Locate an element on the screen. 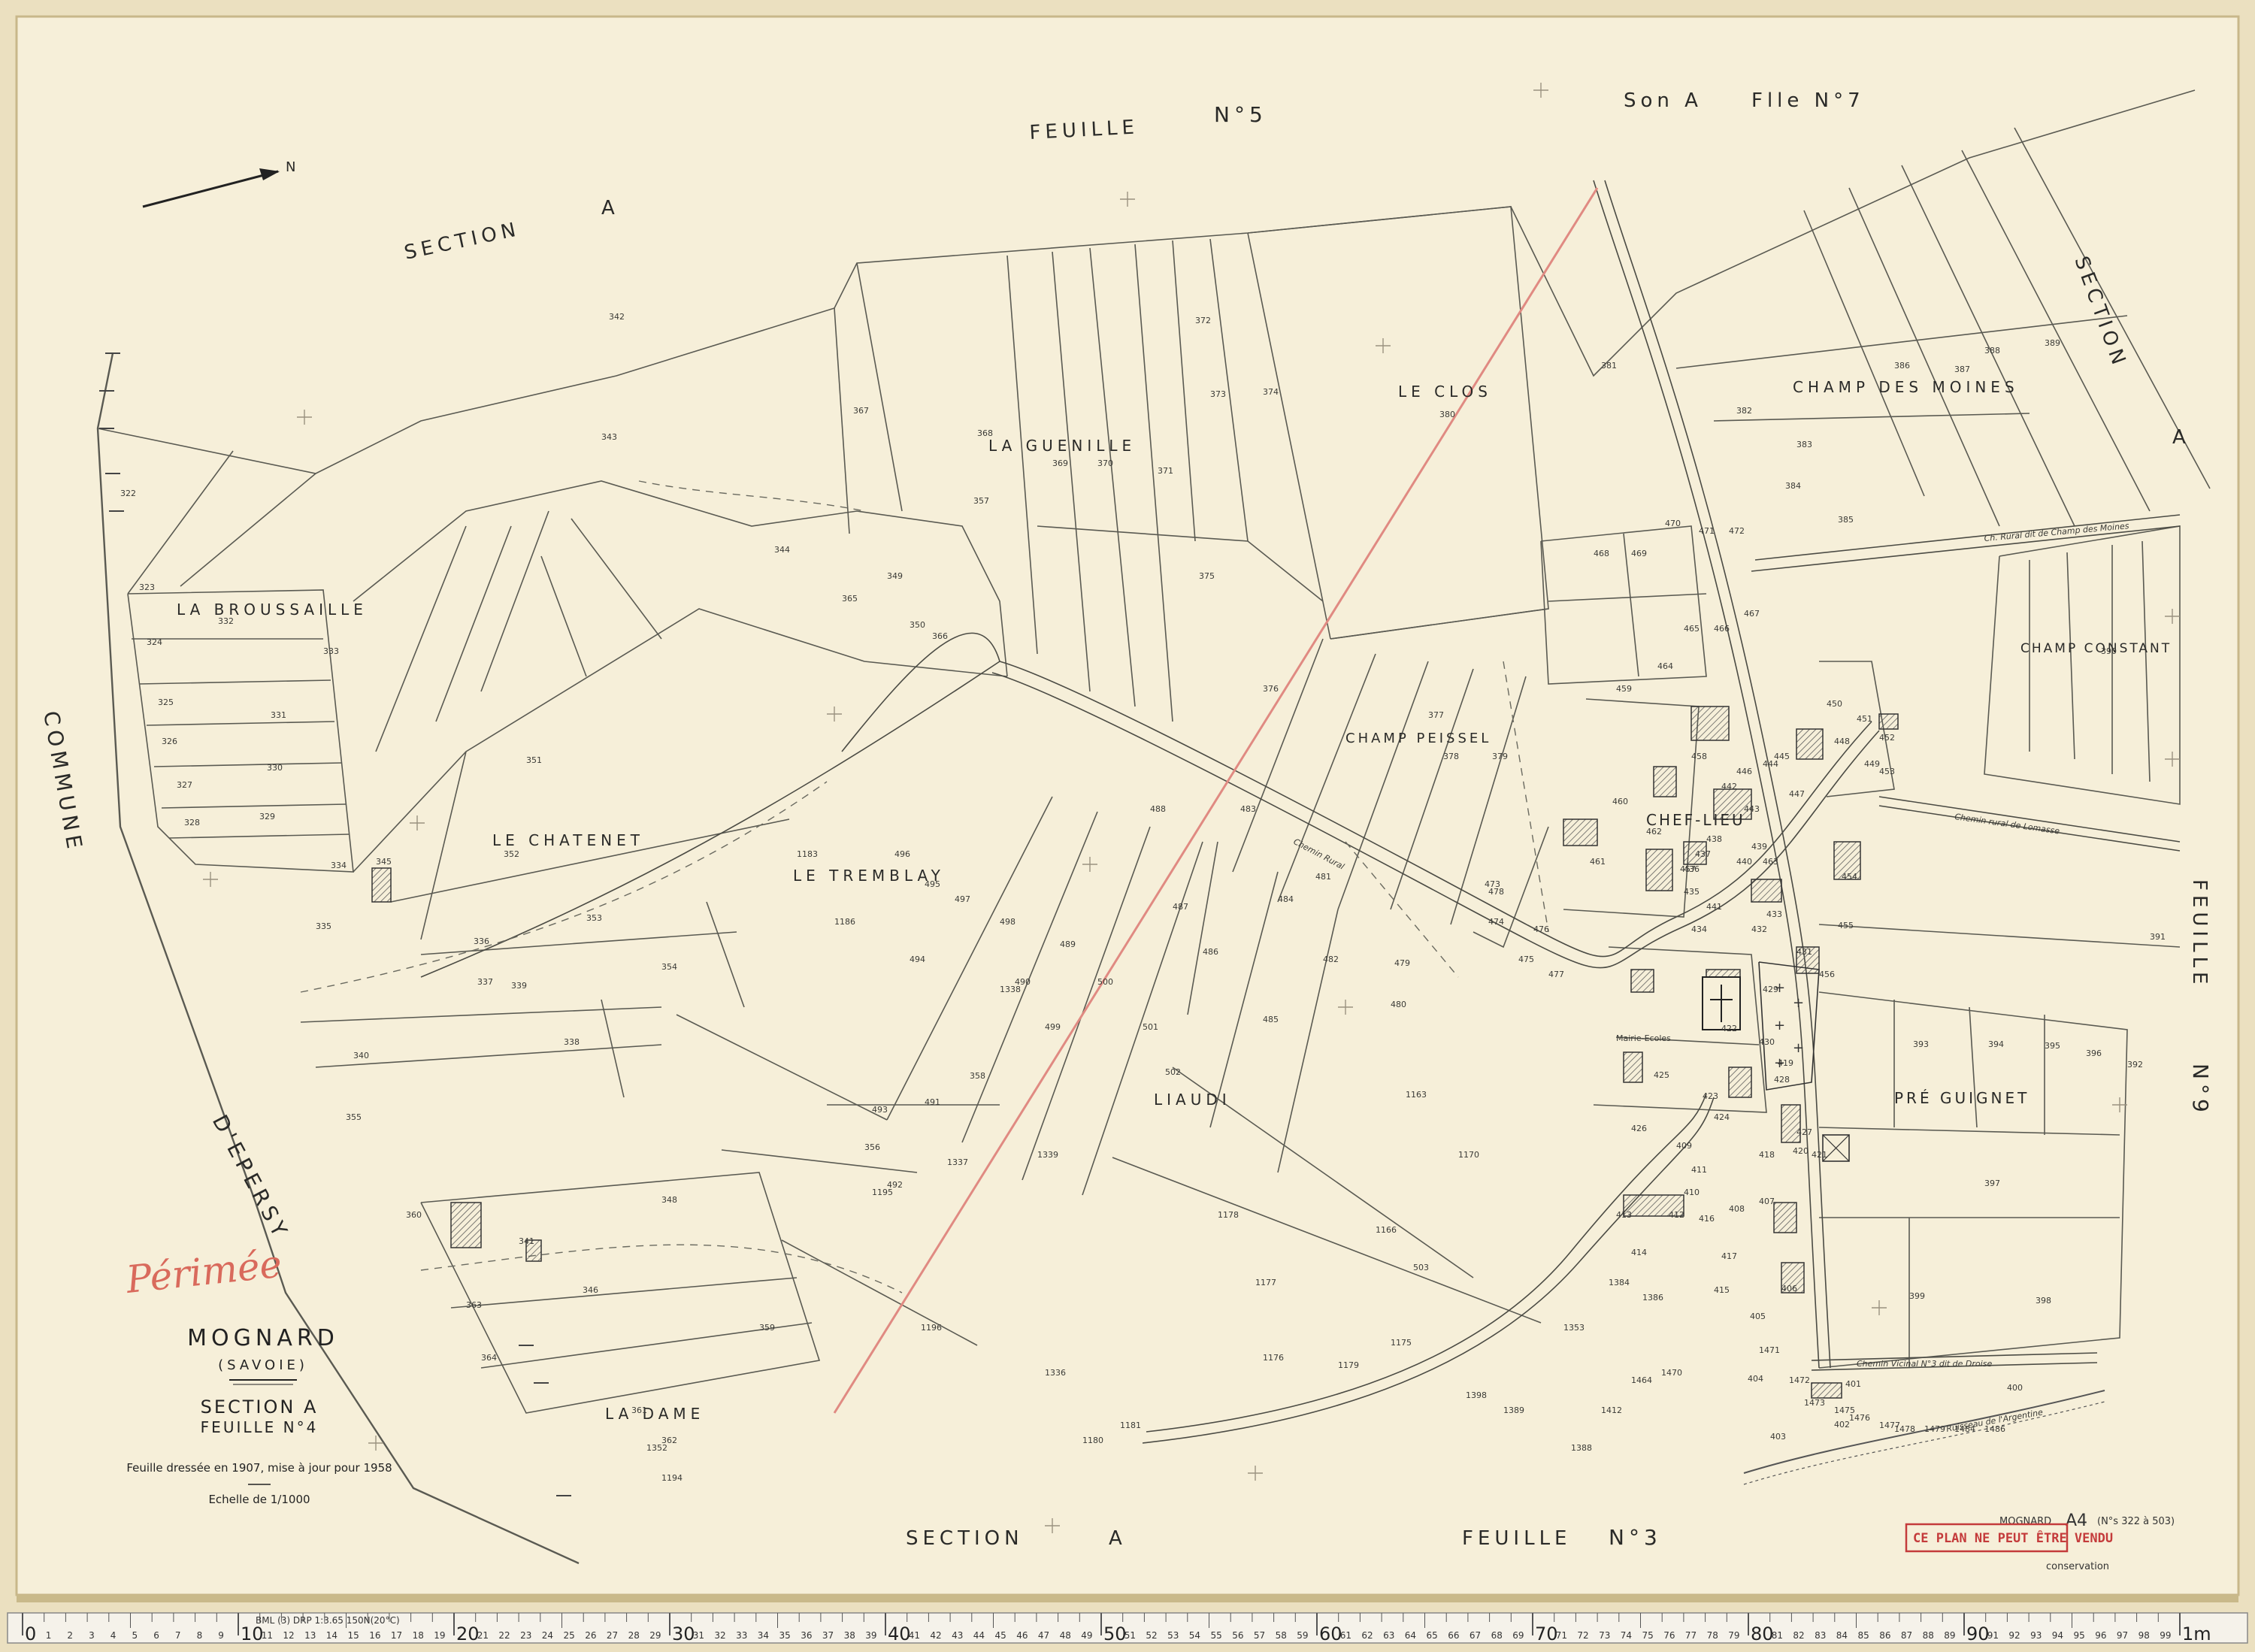 The image size is (2255, 1652). parcel-number: 372 is located at coordinates (1203, 320).